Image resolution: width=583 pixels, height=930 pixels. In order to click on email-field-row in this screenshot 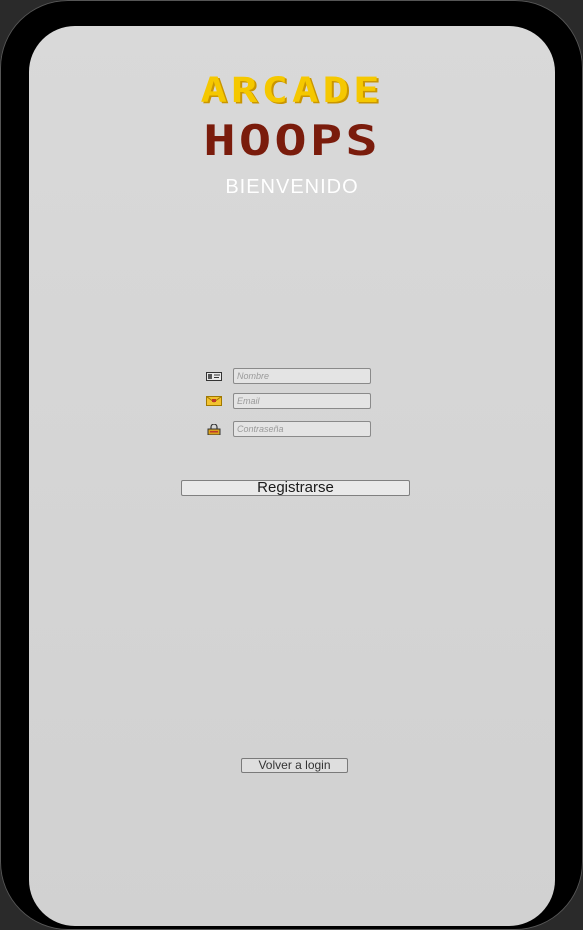, I will do `click(288, 401)`.